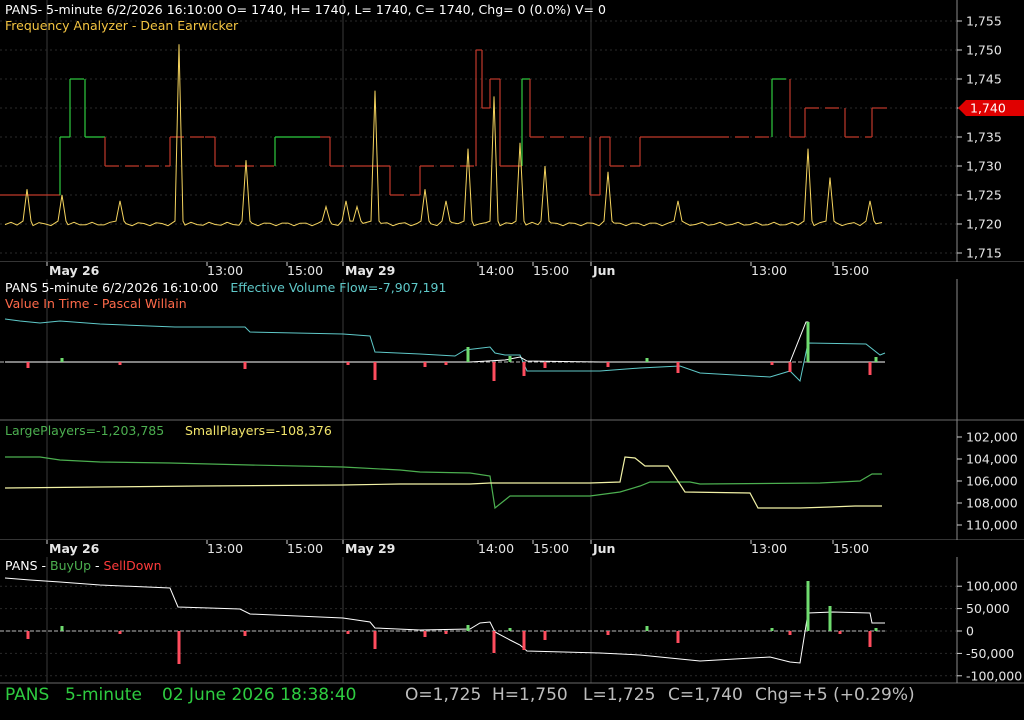  What do you see at coordinates (992, 481) in the screenshot?
I see `players-axis-label: 106,000` at bounding box center [992, 481].